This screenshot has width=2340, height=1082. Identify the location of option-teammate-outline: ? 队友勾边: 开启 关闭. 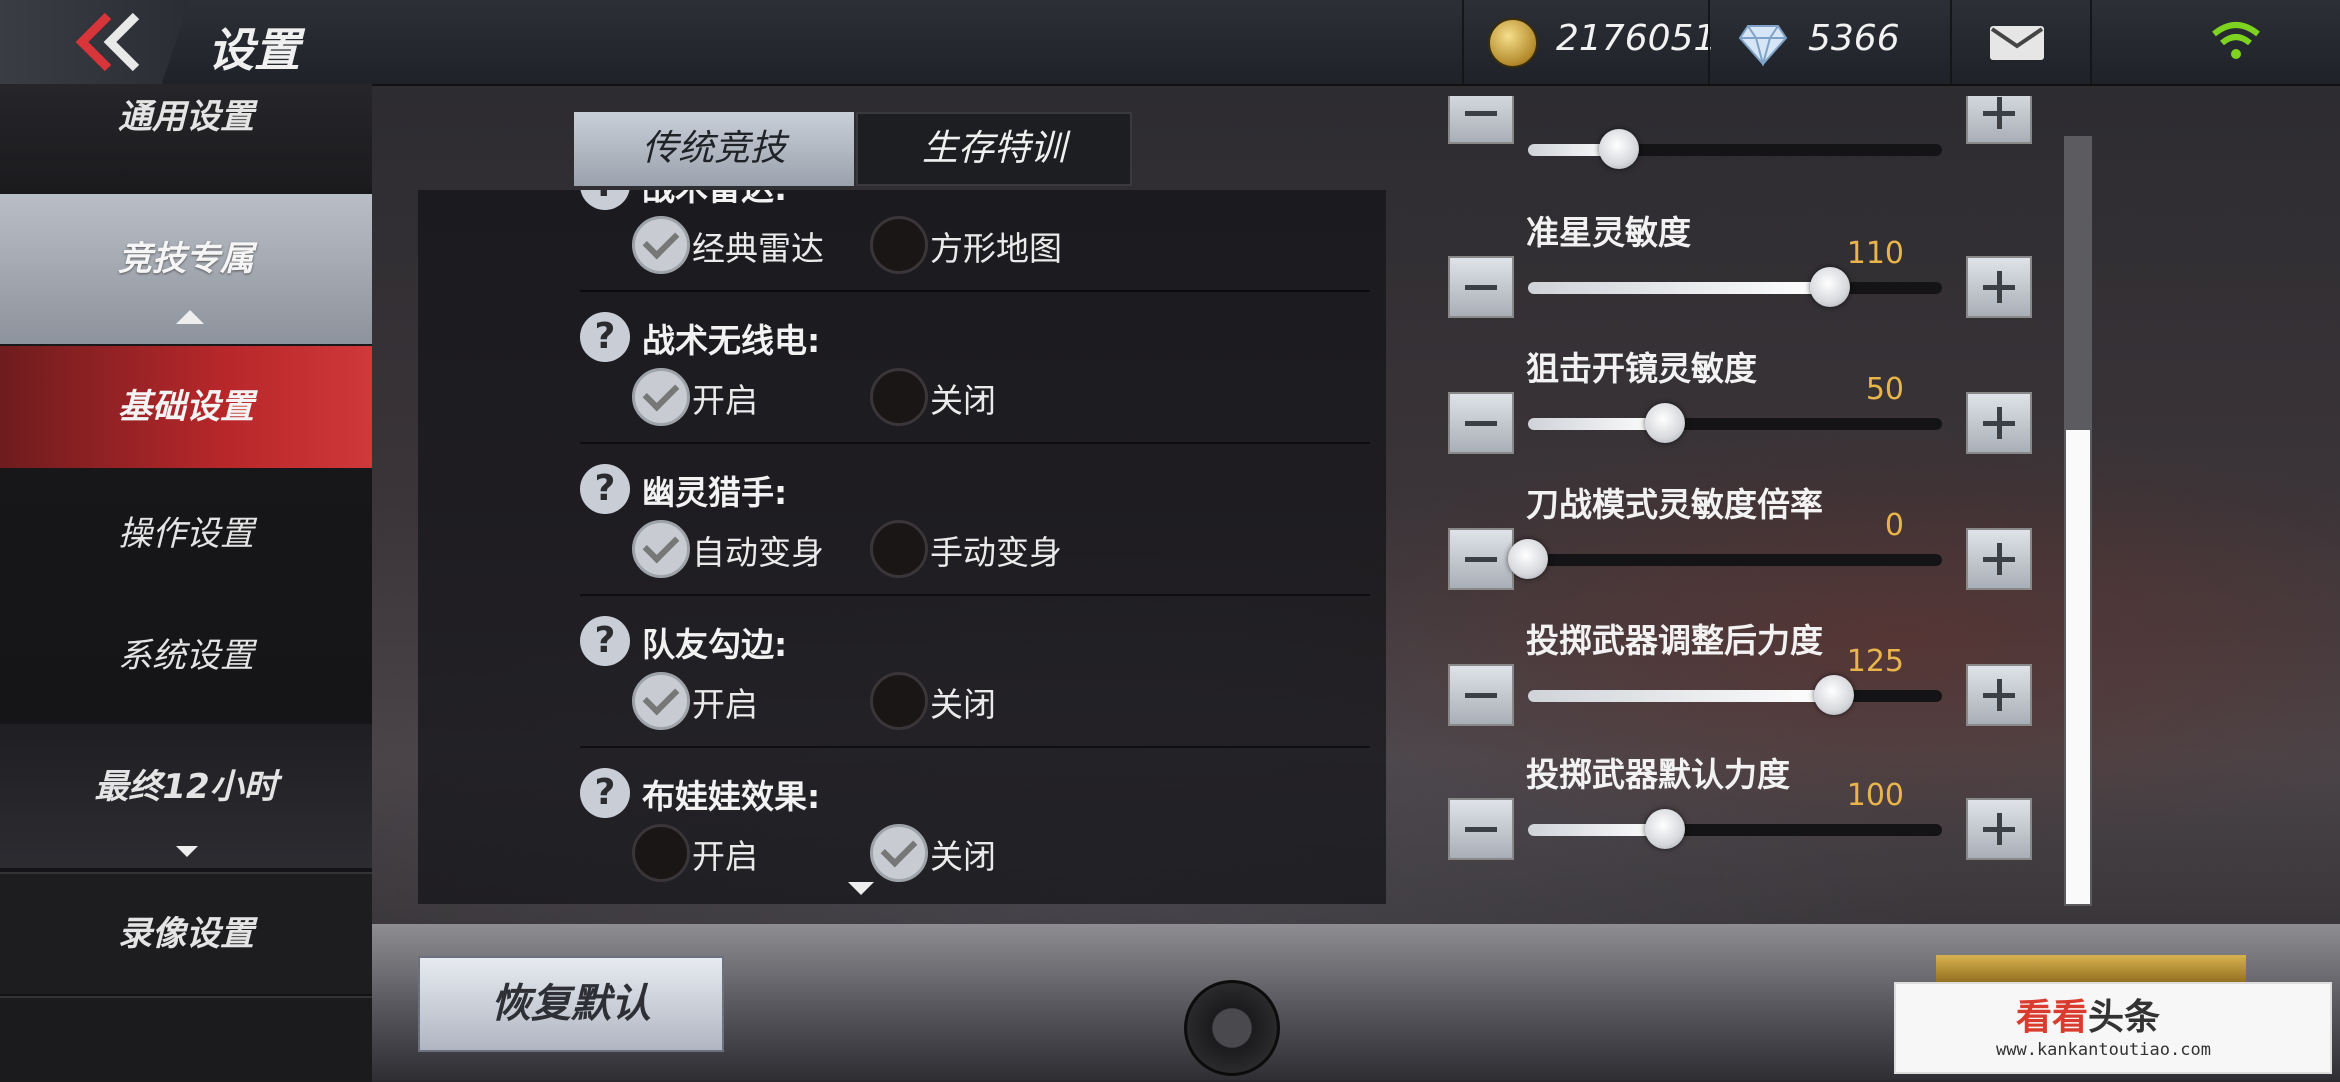
(975, 672).